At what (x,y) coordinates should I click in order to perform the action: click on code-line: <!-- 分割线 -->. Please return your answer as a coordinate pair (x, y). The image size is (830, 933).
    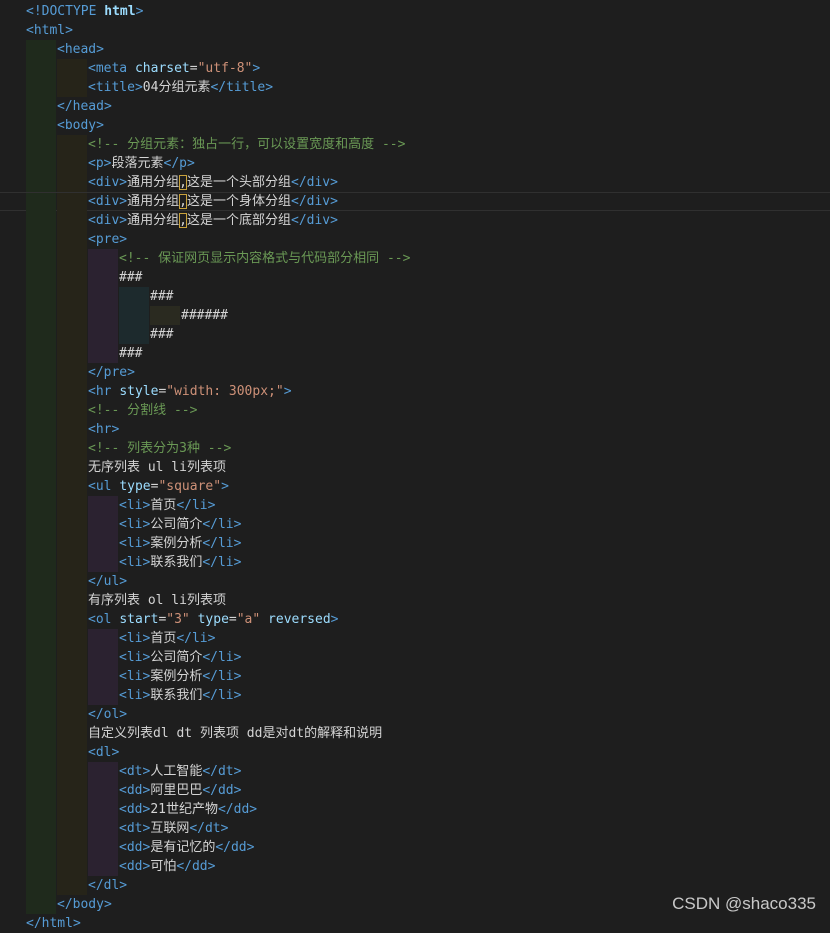
    Looking at the image, I should click on (415, 410).